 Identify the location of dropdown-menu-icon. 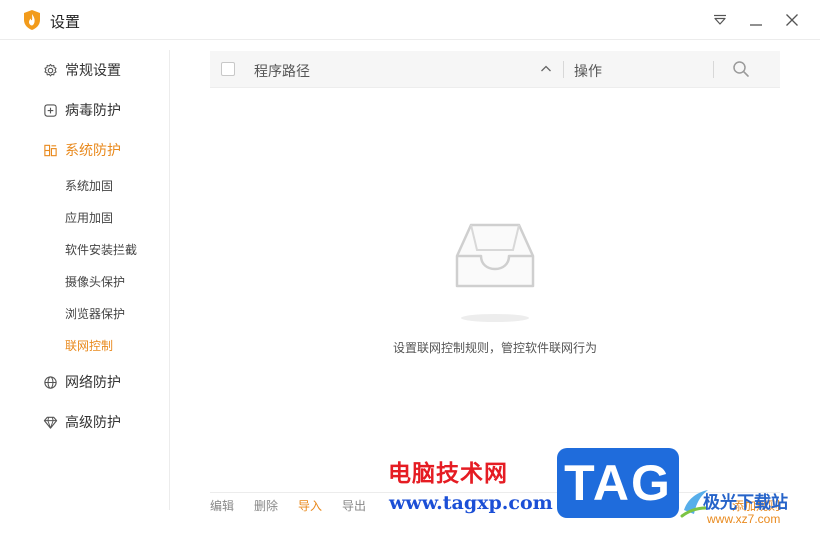
(720, 20).